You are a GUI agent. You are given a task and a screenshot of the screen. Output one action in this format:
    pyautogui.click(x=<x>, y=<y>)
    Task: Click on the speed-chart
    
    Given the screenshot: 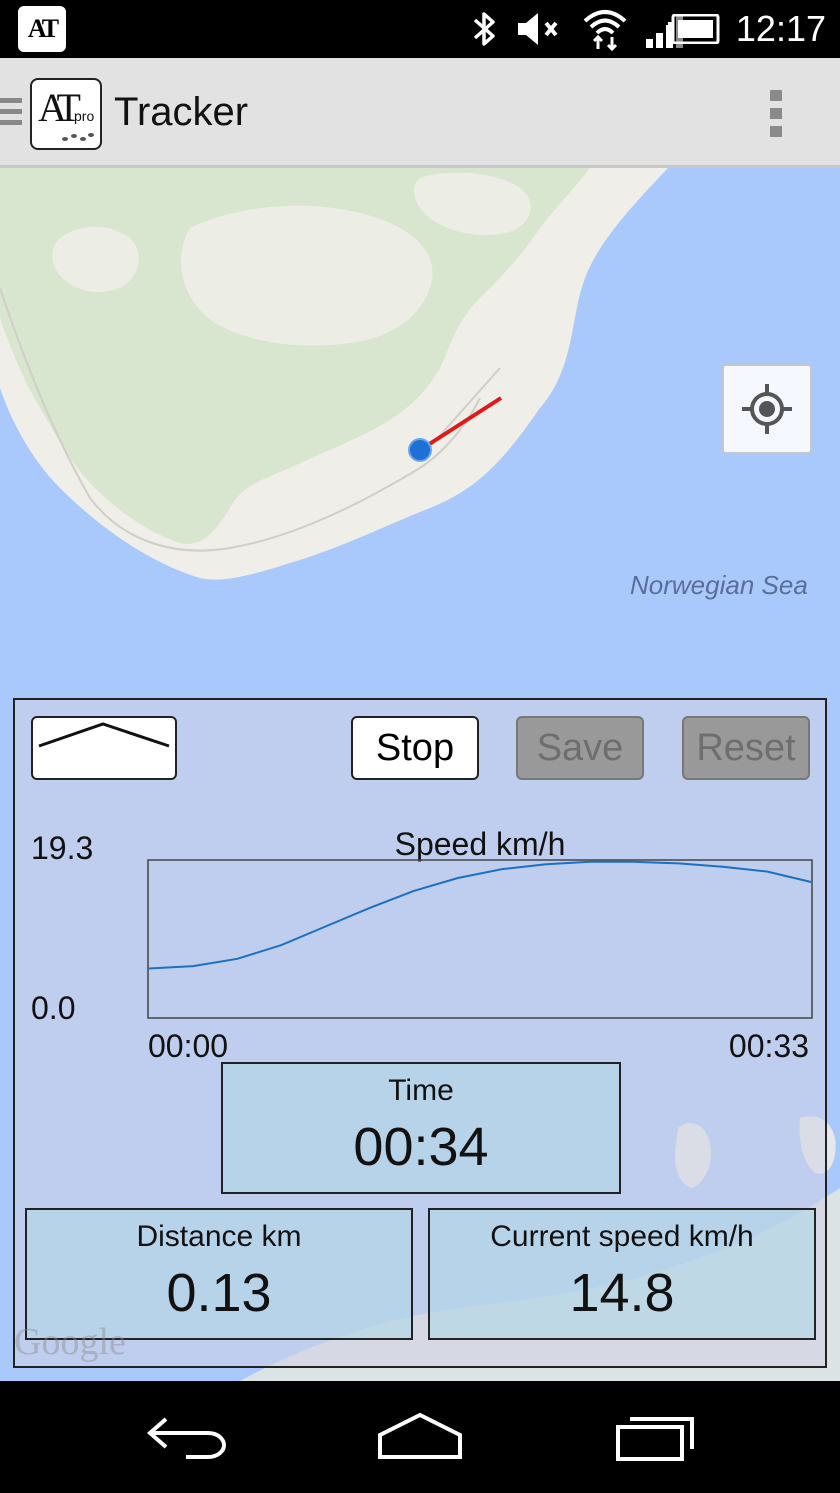 What is the action you would take?
    pyautogui.click(x=480, y=939)
    